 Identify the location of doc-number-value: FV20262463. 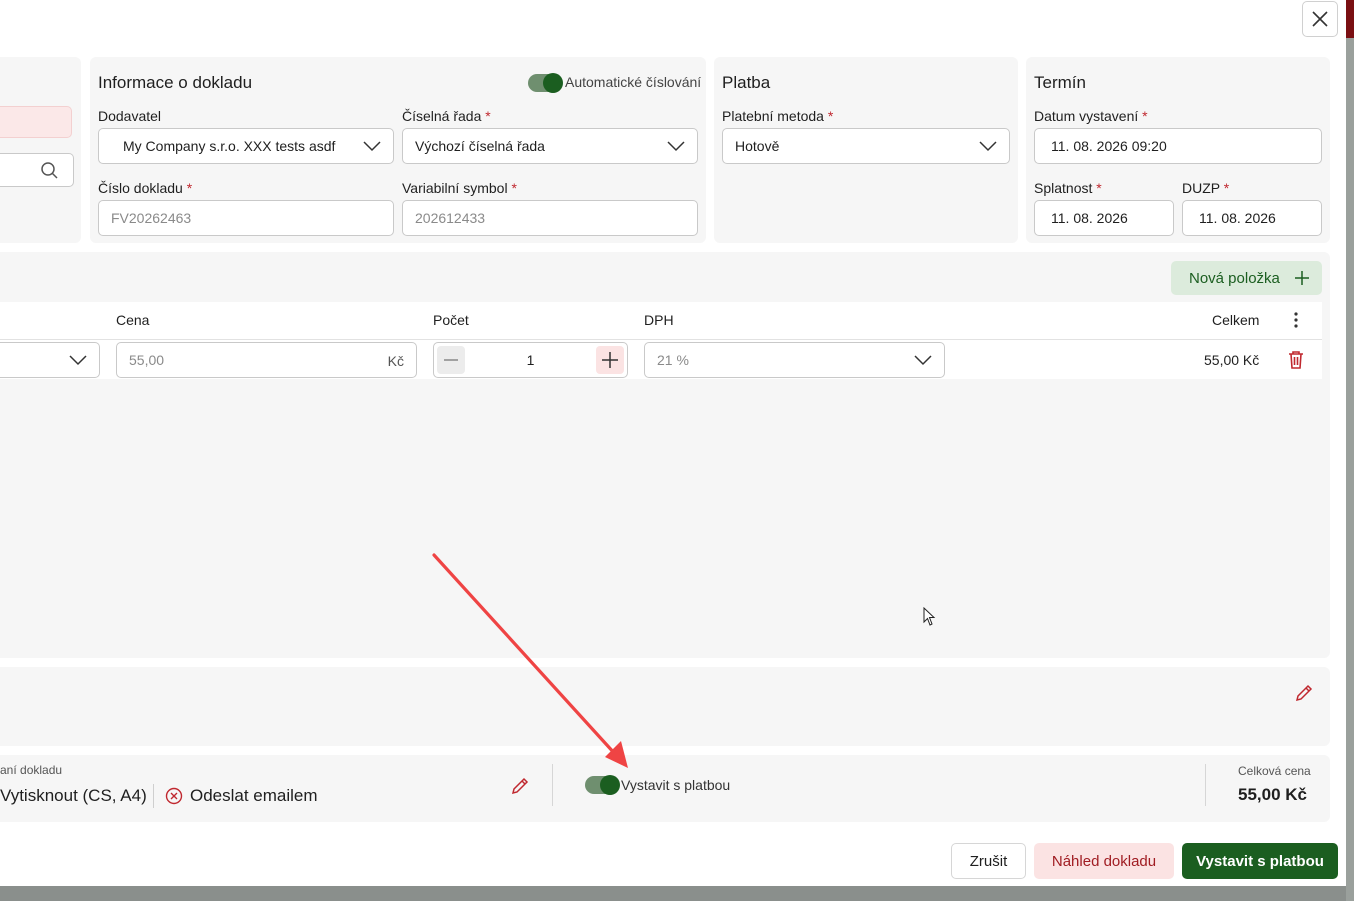
(151, 218).